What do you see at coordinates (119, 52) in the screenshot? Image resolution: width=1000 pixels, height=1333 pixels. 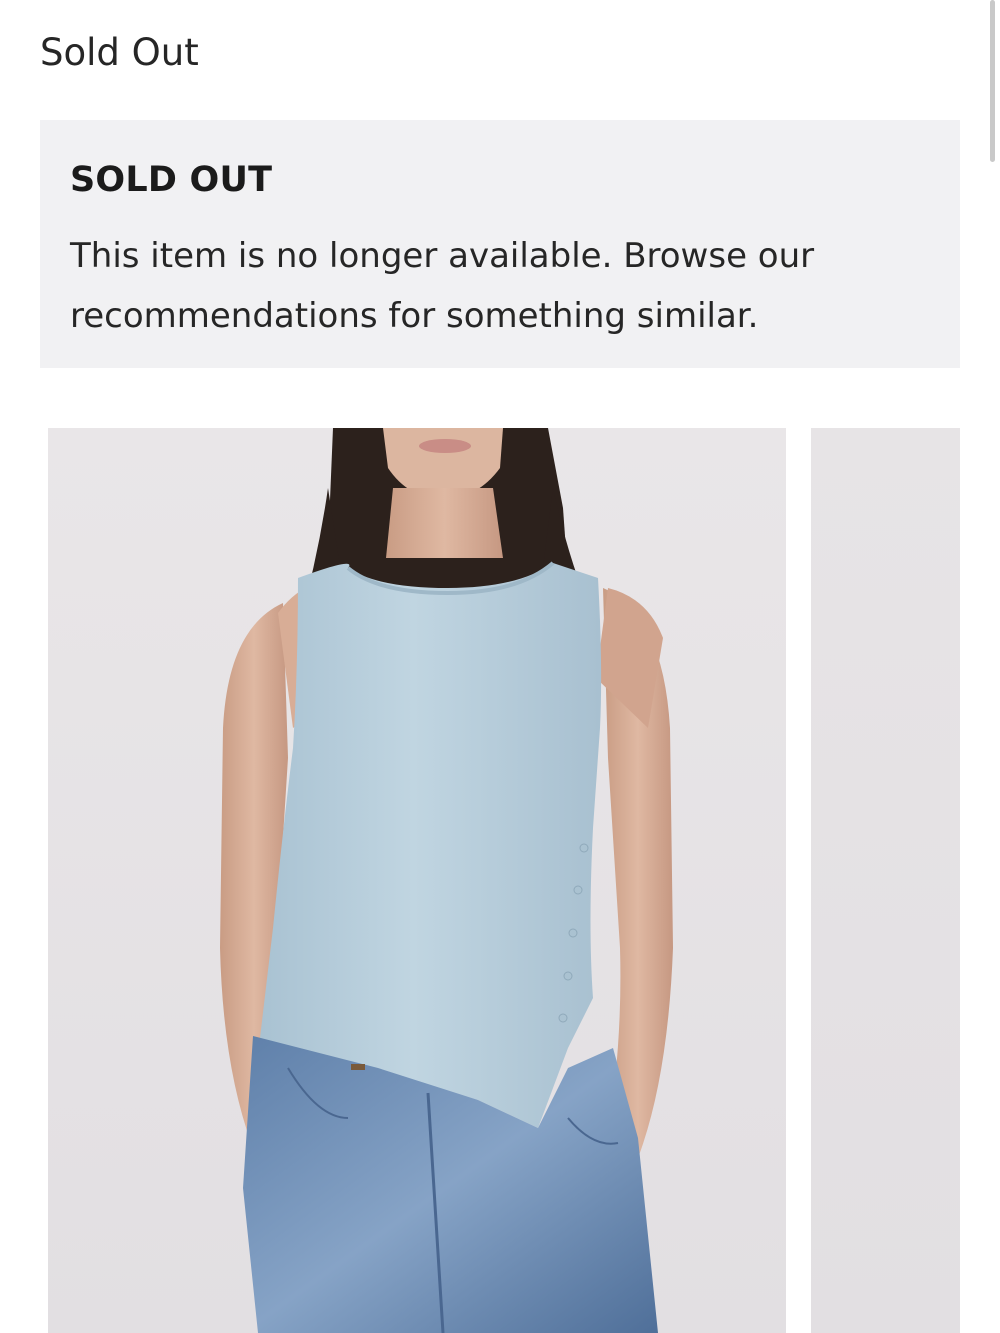 I see `page-title: Sold Out` at bounding box center [119, 52].